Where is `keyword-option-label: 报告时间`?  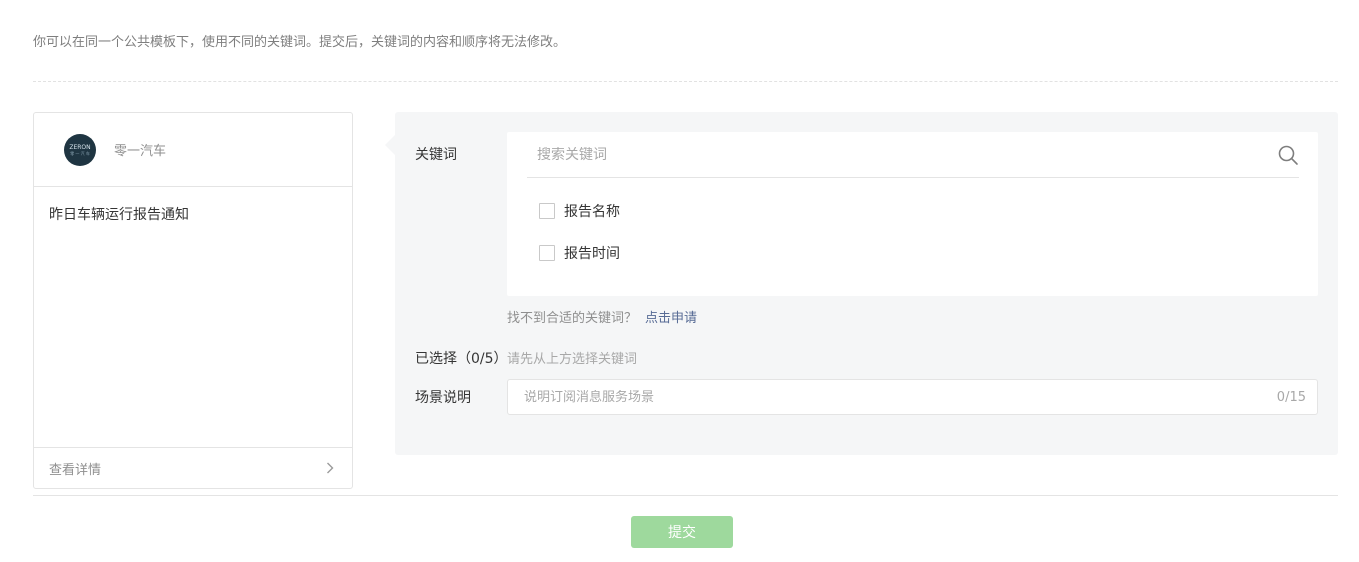 keyword-option-label: 报告时间 is located at coordinates (592, 254).